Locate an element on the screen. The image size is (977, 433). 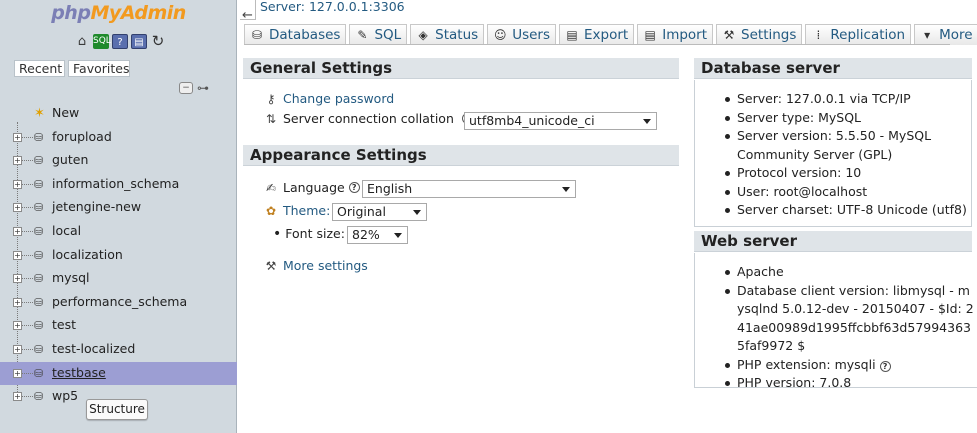
tree-item-database: + ⛁ performance_schema is located at coordinates (118, 303).